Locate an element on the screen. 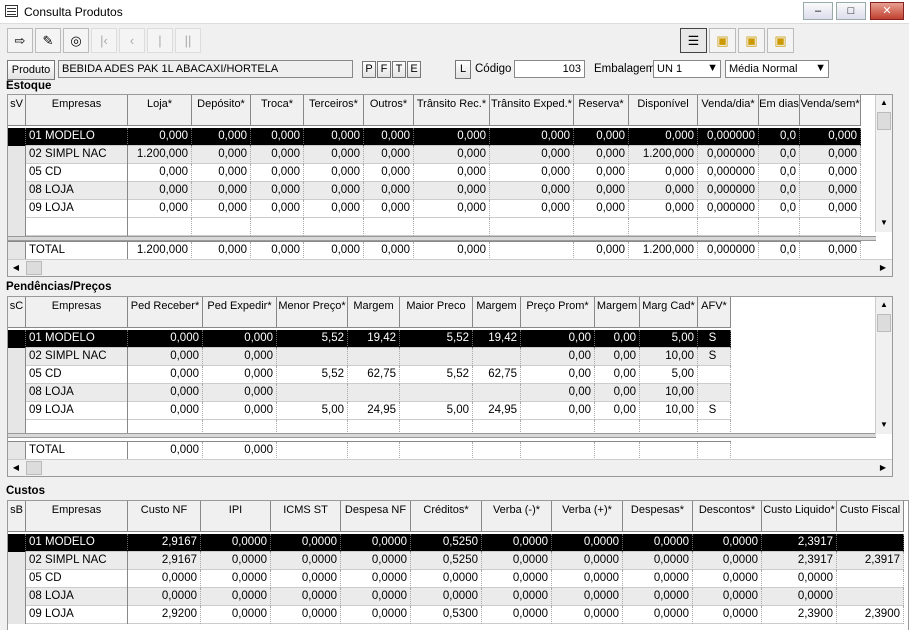 This screenshot has width=909, height=630. table-row: 08 LOJA 0,000 0,000 0,00 0,00 10,00 is located at coordinates (369, 393).